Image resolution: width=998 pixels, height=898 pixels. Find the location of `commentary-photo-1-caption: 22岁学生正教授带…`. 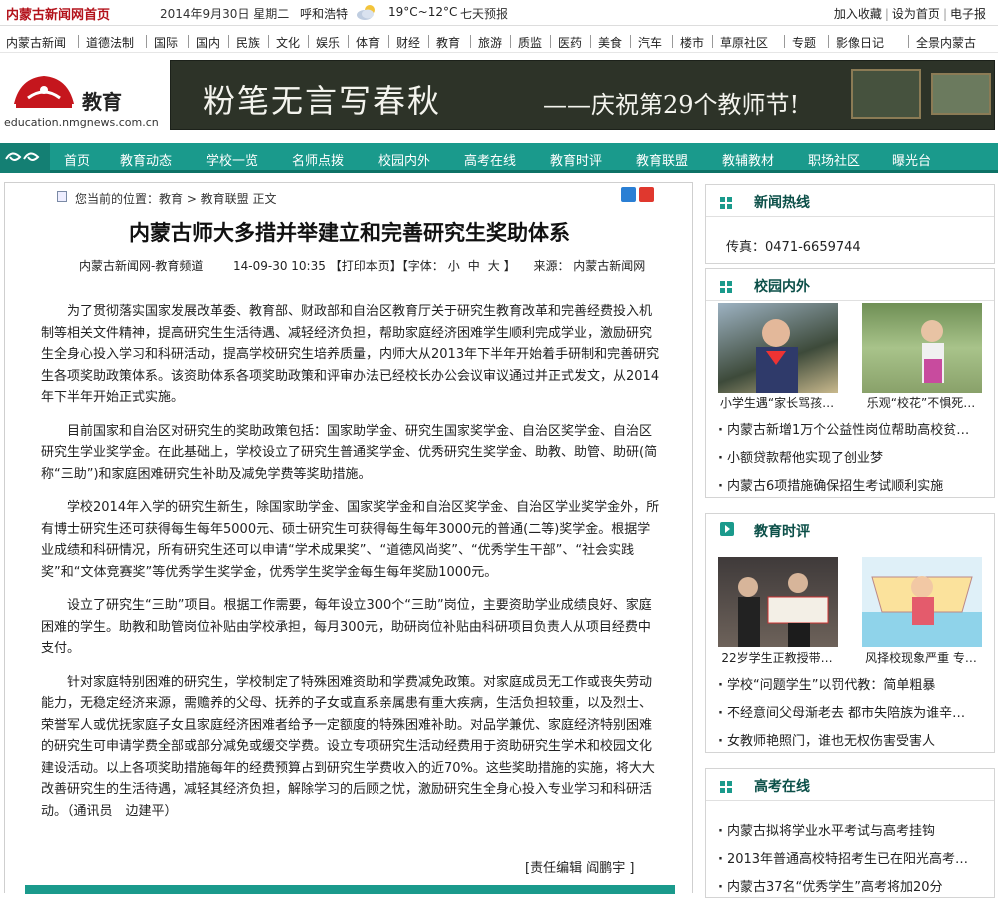

commentary-photo-1-caption: 22岁学生正教授带… is located at coordinates (777, 657).